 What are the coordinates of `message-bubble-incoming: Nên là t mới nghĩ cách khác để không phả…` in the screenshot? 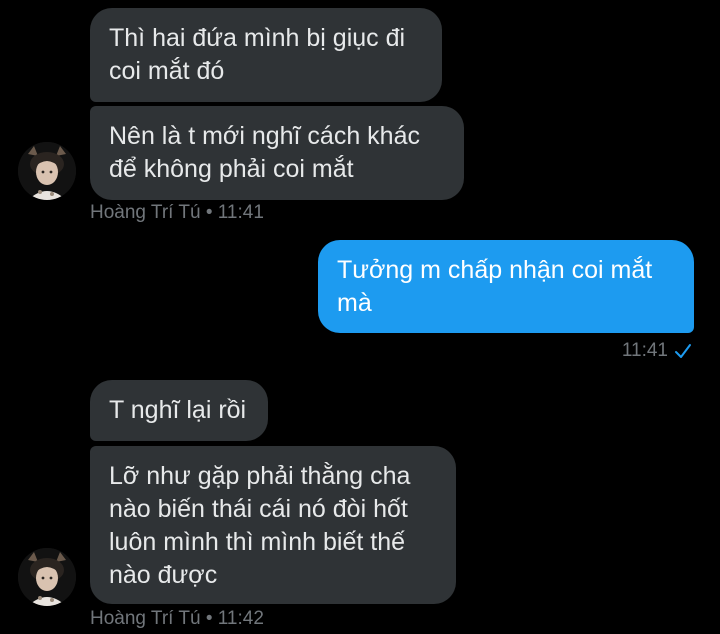 It's located at (277, 153).